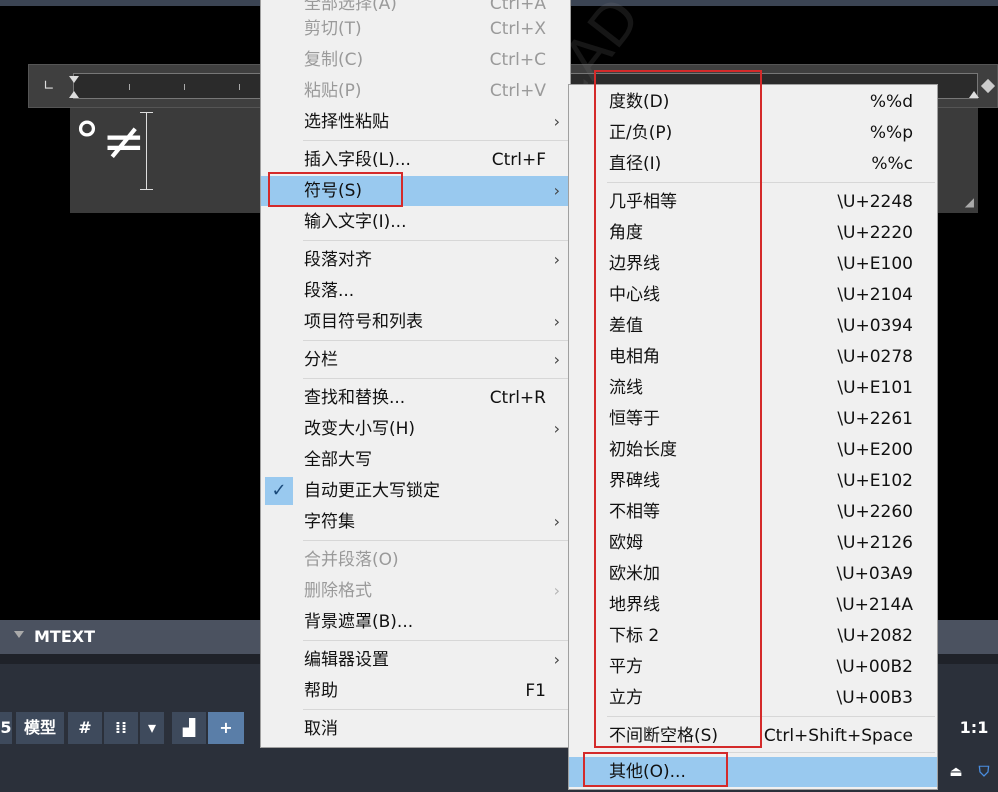 The height and width of the screenshot is (792, 998). I want to click on menu-shortcut: Ctrl+Shift+Space, so click(838, 736).